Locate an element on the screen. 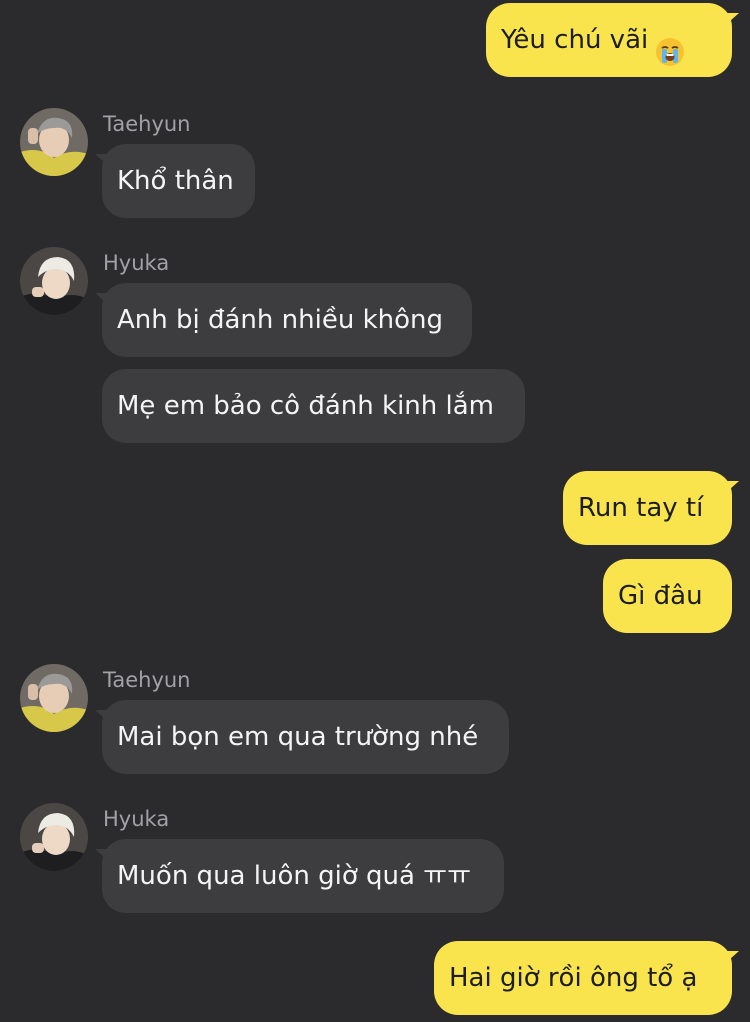 This screenshot has width=750, height=1022. message-text: Khổ thân is located at coordinates (175, 181).